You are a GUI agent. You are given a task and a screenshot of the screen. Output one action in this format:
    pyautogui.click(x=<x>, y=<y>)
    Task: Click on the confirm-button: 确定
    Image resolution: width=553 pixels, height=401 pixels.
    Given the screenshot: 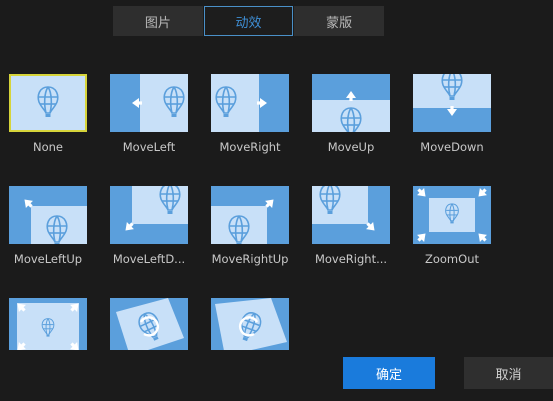 What is the action you would take?
    pyautogui.click(x=389, y=373)
    